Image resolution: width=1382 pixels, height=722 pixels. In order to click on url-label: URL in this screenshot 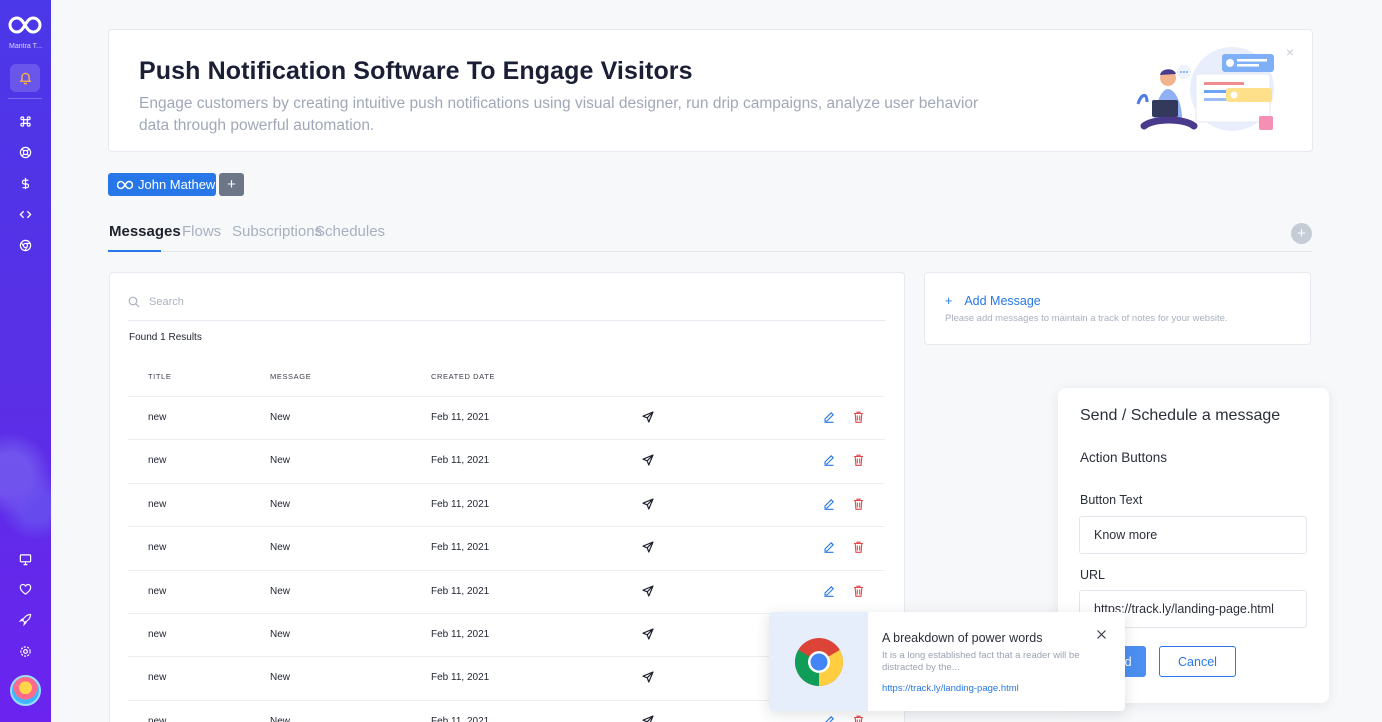, I will do `click(1093, 575)`.